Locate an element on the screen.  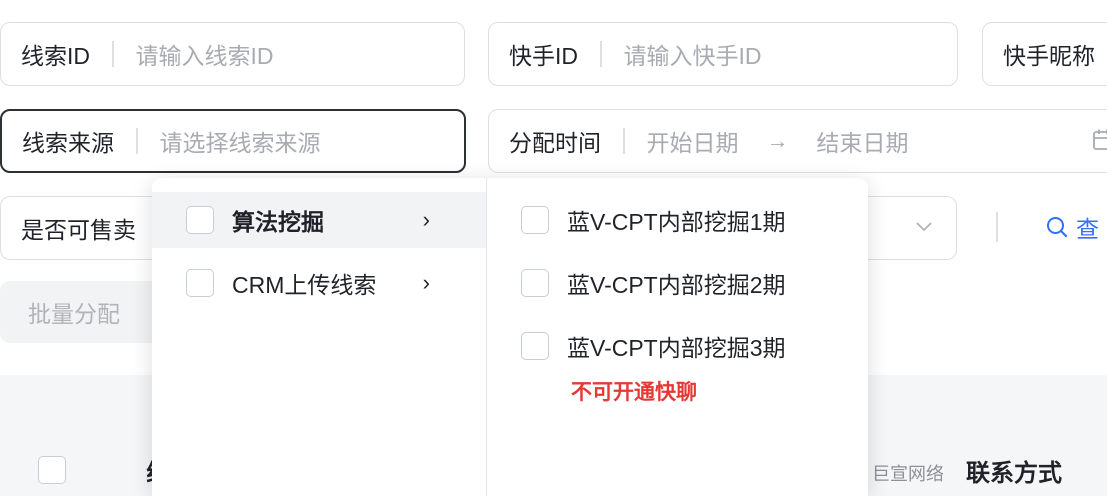
option-label: 蓝V-CPT内部挖掘1期 is located at coordinates (676, 222).